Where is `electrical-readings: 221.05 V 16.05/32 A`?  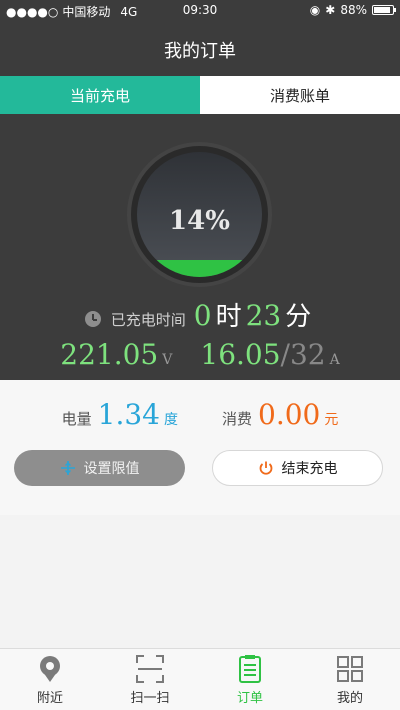 electrical-readings: 221.05 V 16.05/32 A is located at coordinates (200, 354).